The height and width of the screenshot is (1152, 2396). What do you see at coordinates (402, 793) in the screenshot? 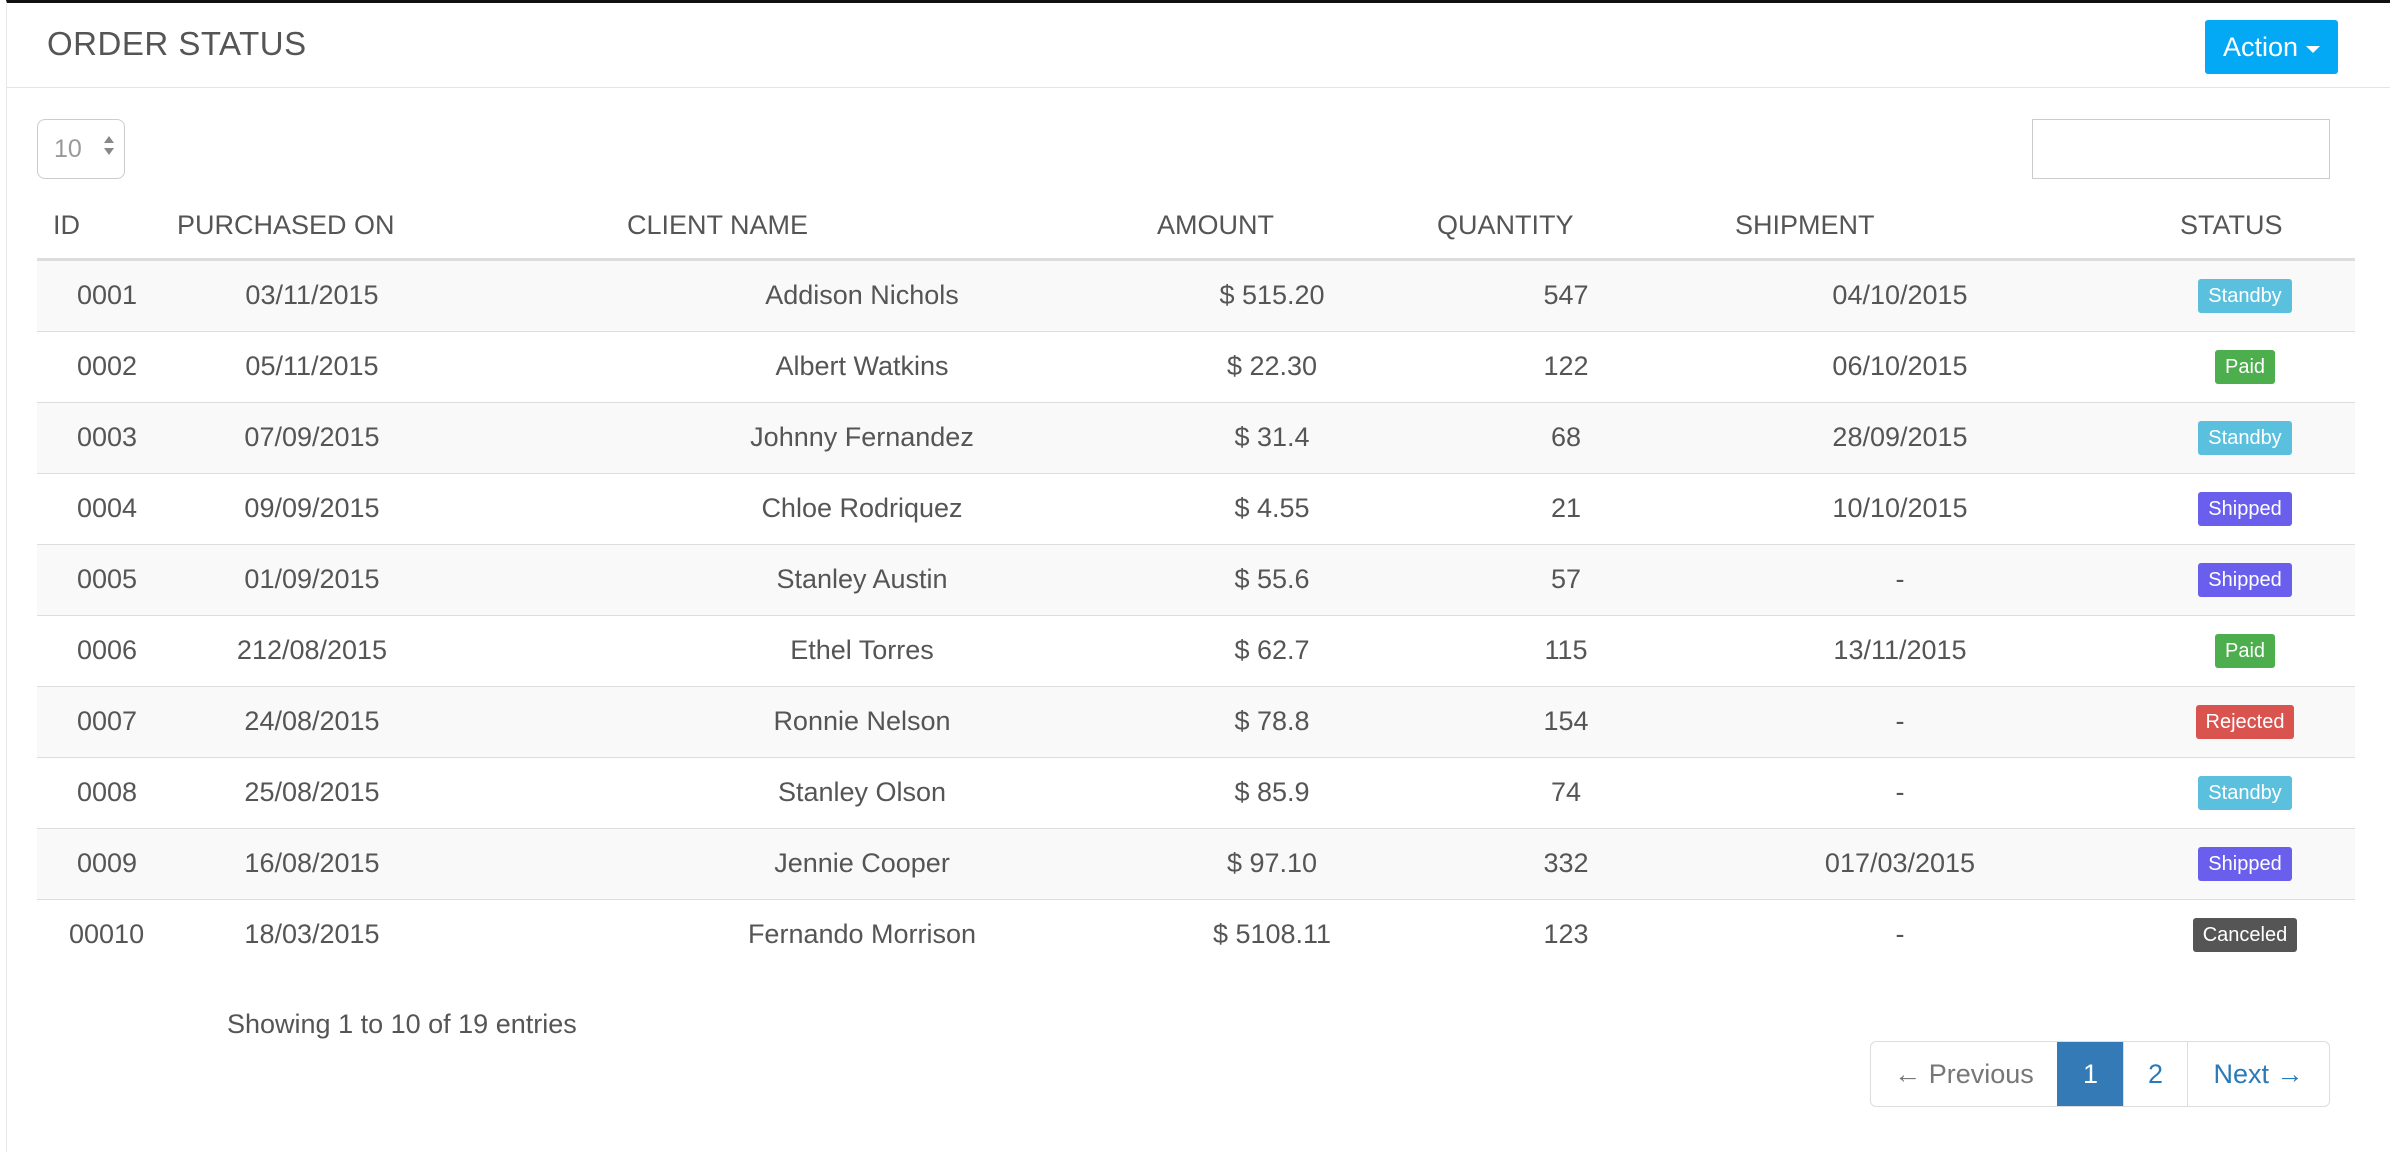
I see `cell-purchased-on: 25/08/2015` at bounding box center [402, 793].